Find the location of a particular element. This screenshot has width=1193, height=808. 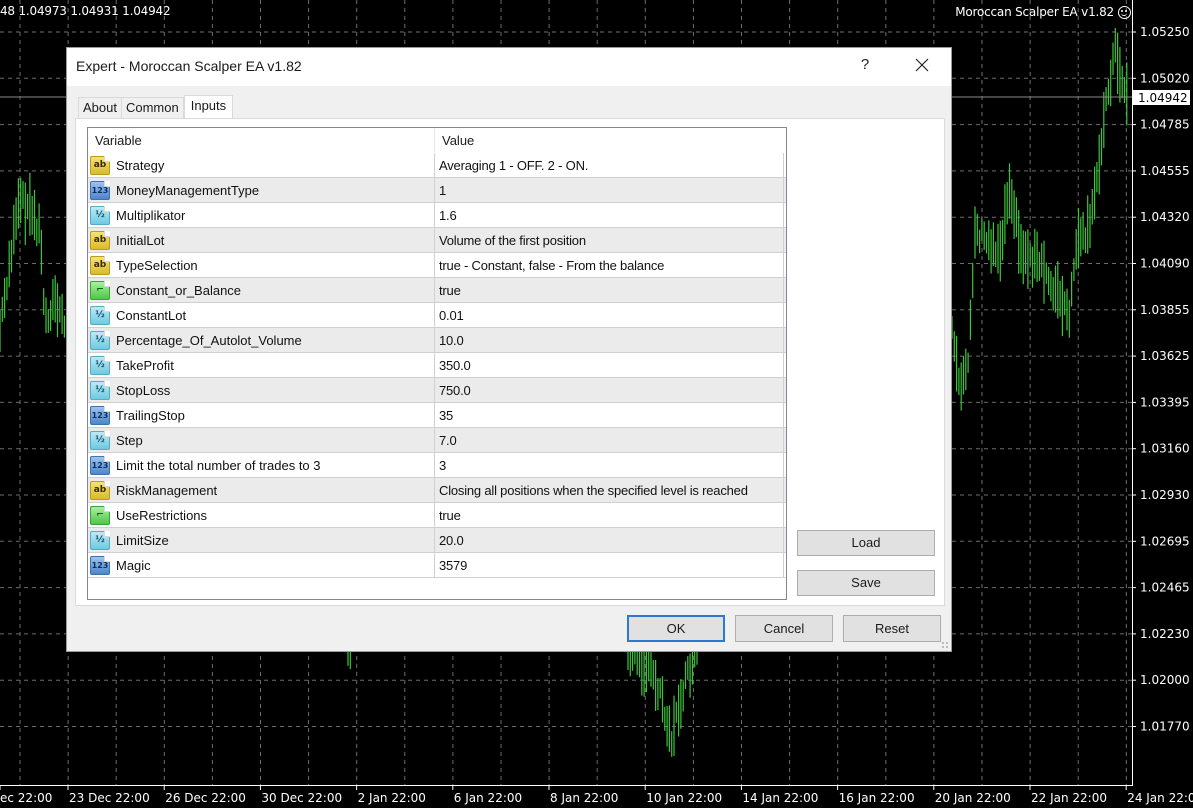

variable-cell: ab TypeSelection is located at coordinates (261, 265).